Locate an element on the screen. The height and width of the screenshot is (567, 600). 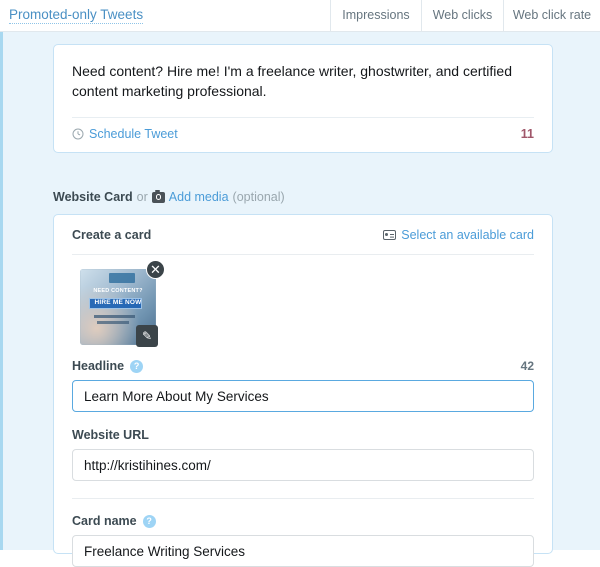
card-name-input is located at coordinates (303, 551).